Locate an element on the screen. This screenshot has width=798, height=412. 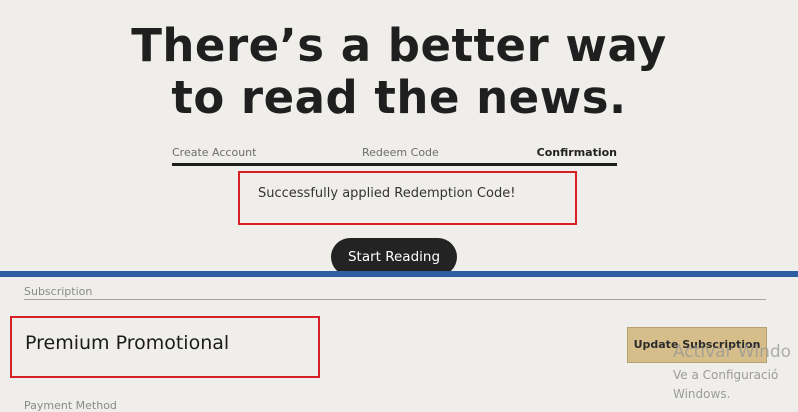
headline-line-2: to read the news. is located at coordinates (399, 97).